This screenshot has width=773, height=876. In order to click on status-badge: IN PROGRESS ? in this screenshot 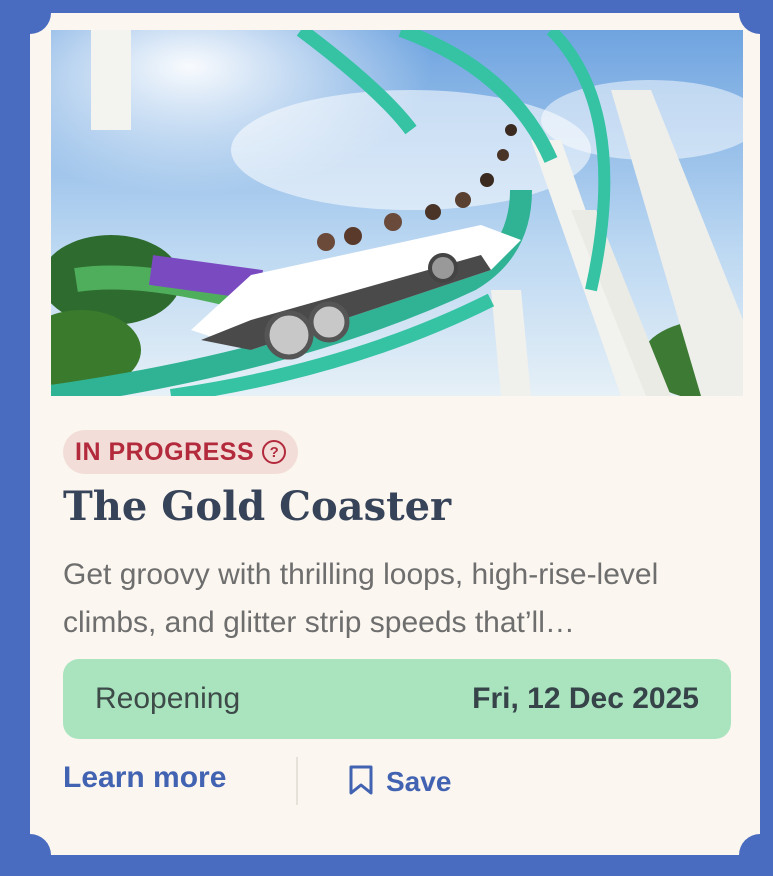, I will do `click(181, 452)`.